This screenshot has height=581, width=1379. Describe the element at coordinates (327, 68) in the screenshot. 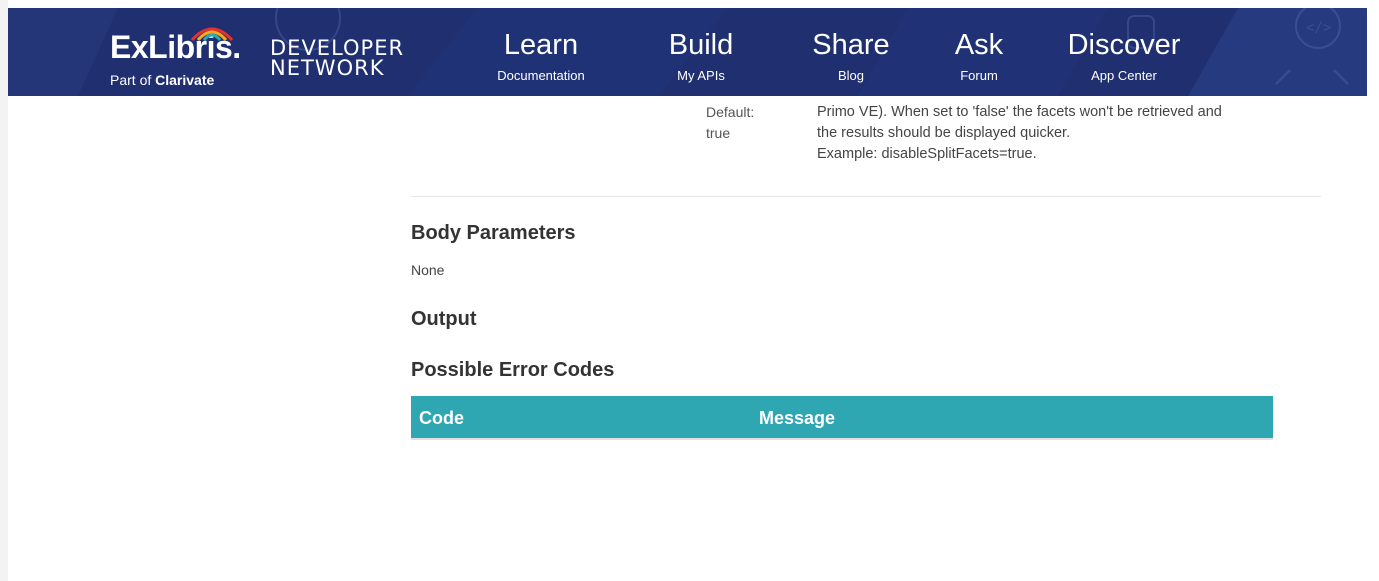

I see `devnet-line-2: NETWORK` at that location.